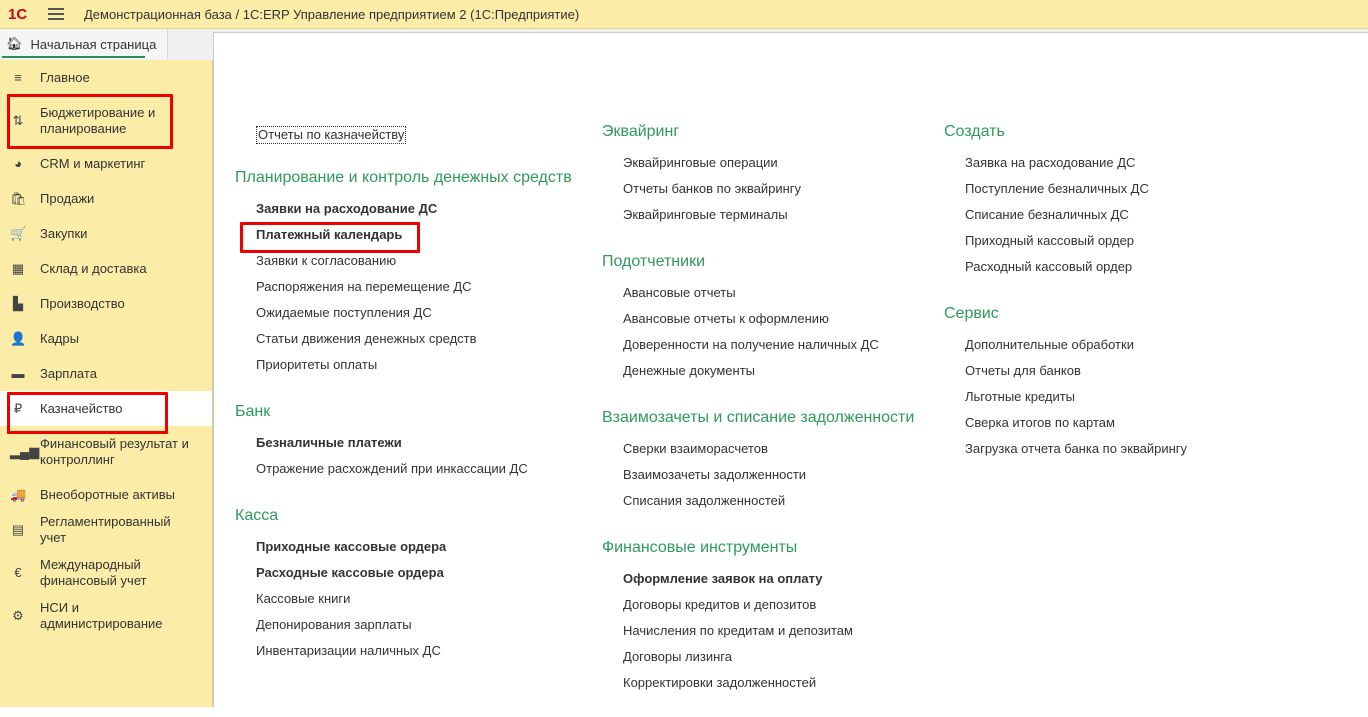 This screenshot has width=1368, height=717. Describe the element at coordinates (18, 14) in the screenshot. I see `1c-logo: 1С` at that location.